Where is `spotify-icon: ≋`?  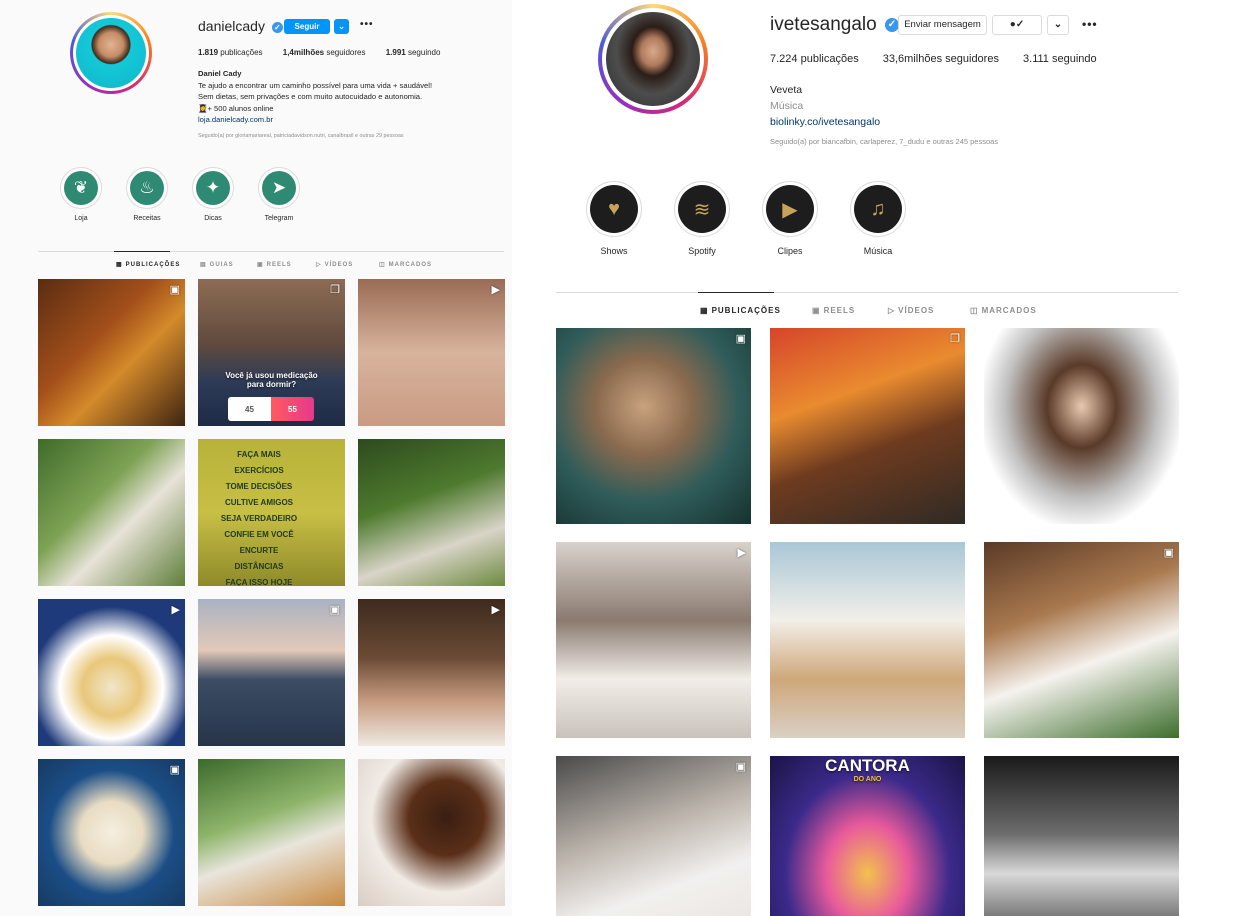 spotify-icon: ≋ is located at coordinates (702, 209).